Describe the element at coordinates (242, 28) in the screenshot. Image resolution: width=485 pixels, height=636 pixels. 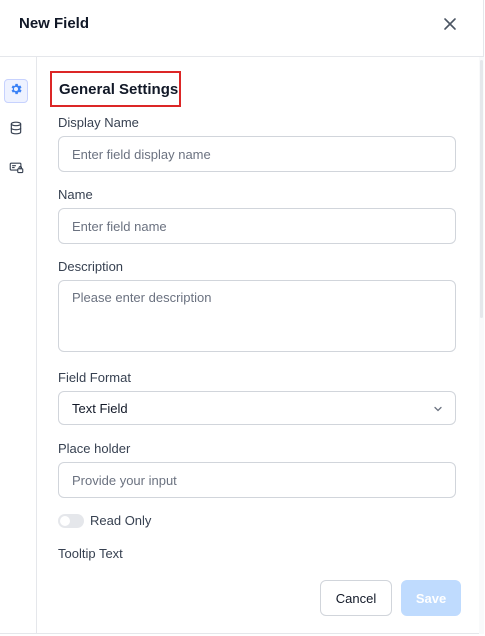
I see `dialog-header: New Field` at that location.